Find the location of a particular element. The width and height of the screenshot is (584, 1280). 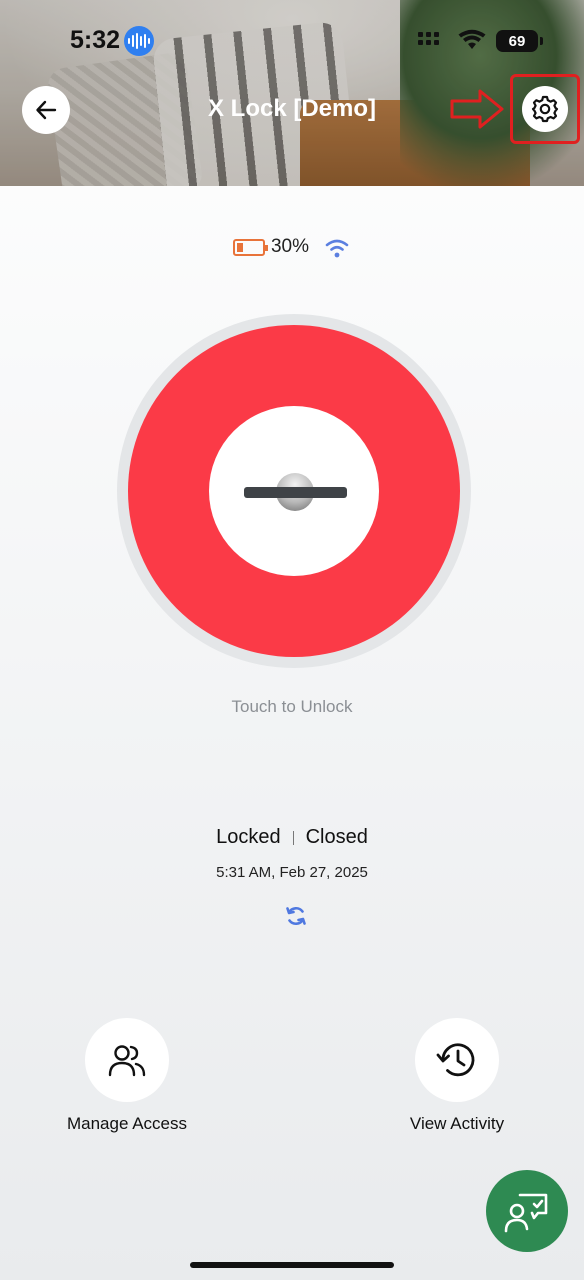

users-icon is located at coordinates (127, 1061).